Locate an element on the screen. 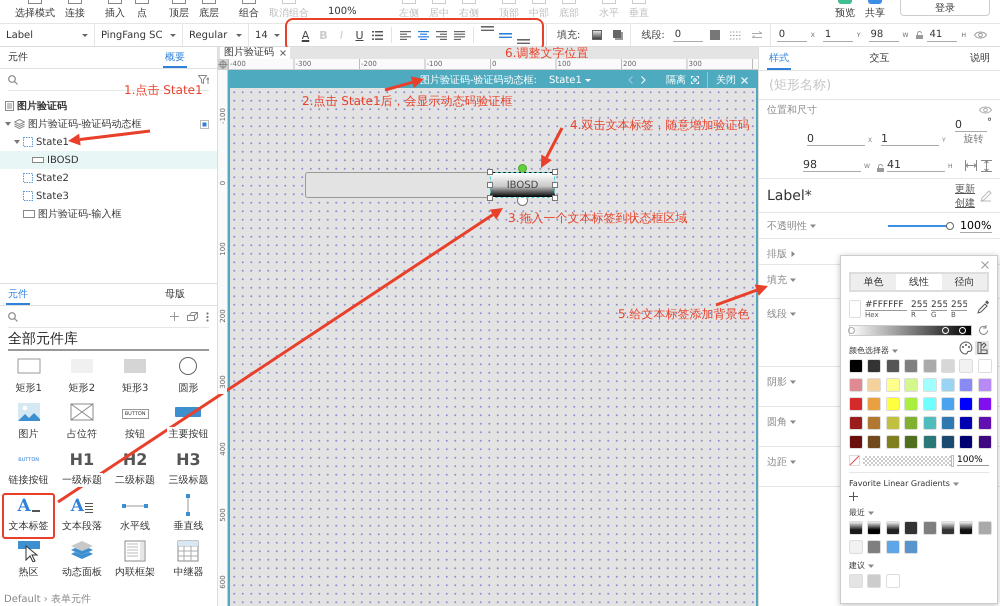 The image size is (1000, 606). rotation-field: 0 is located at coordinates (971, 124).